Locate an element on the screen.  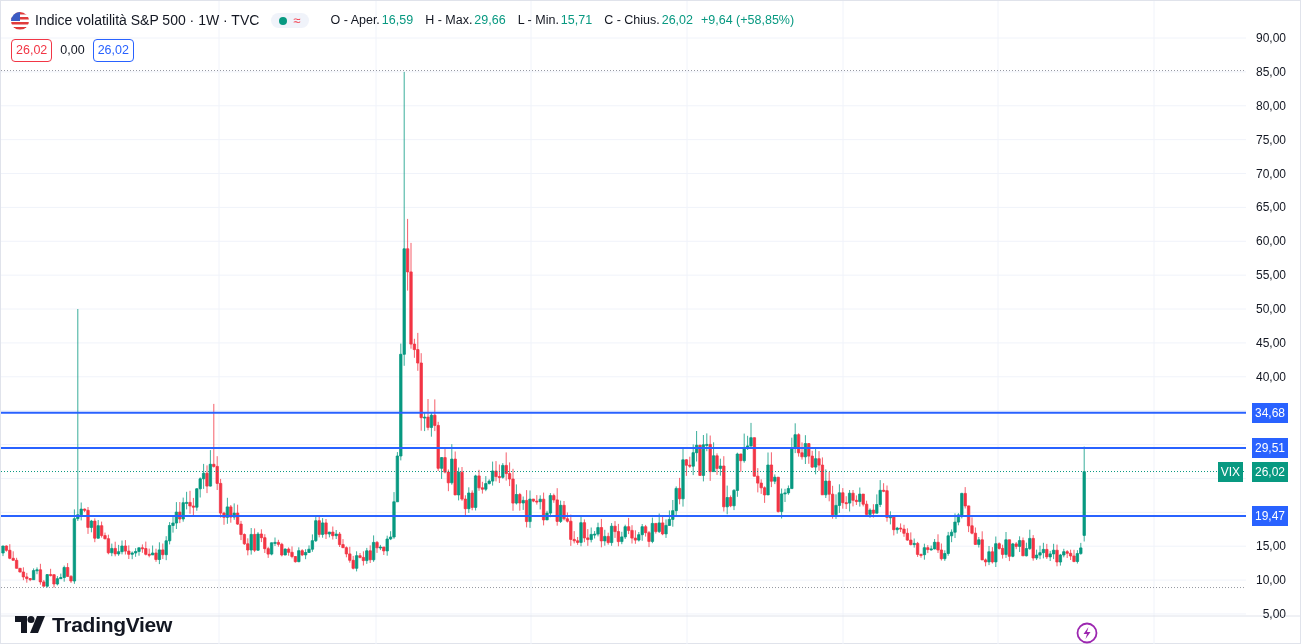
flag-icon is located at coordinates (20, 20).